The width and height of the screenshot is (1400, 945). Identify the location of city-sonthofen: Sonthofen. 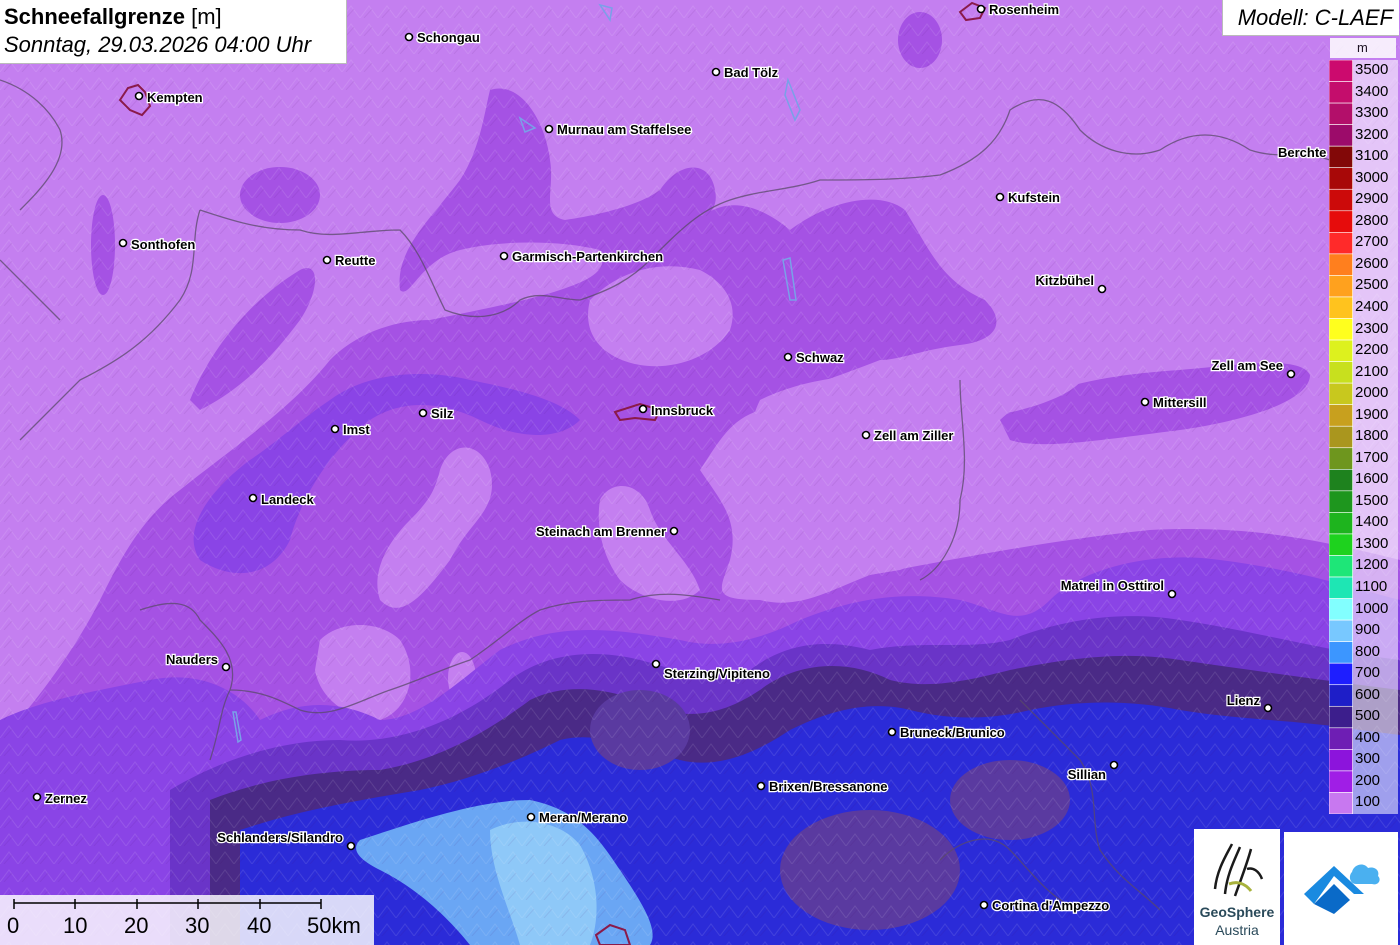
(157, 244).